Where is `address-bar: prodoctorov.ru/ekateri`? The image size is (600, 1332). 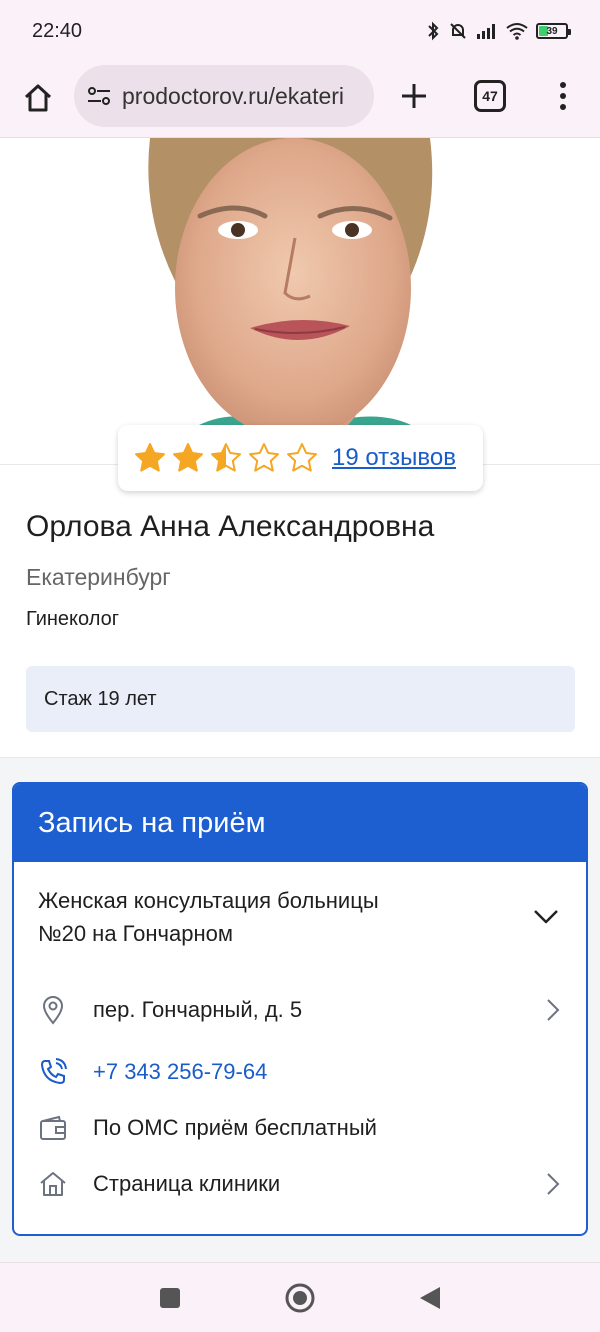
address-bar: prodoctorov.ru/ekateri is located at coordinates (224, 96).